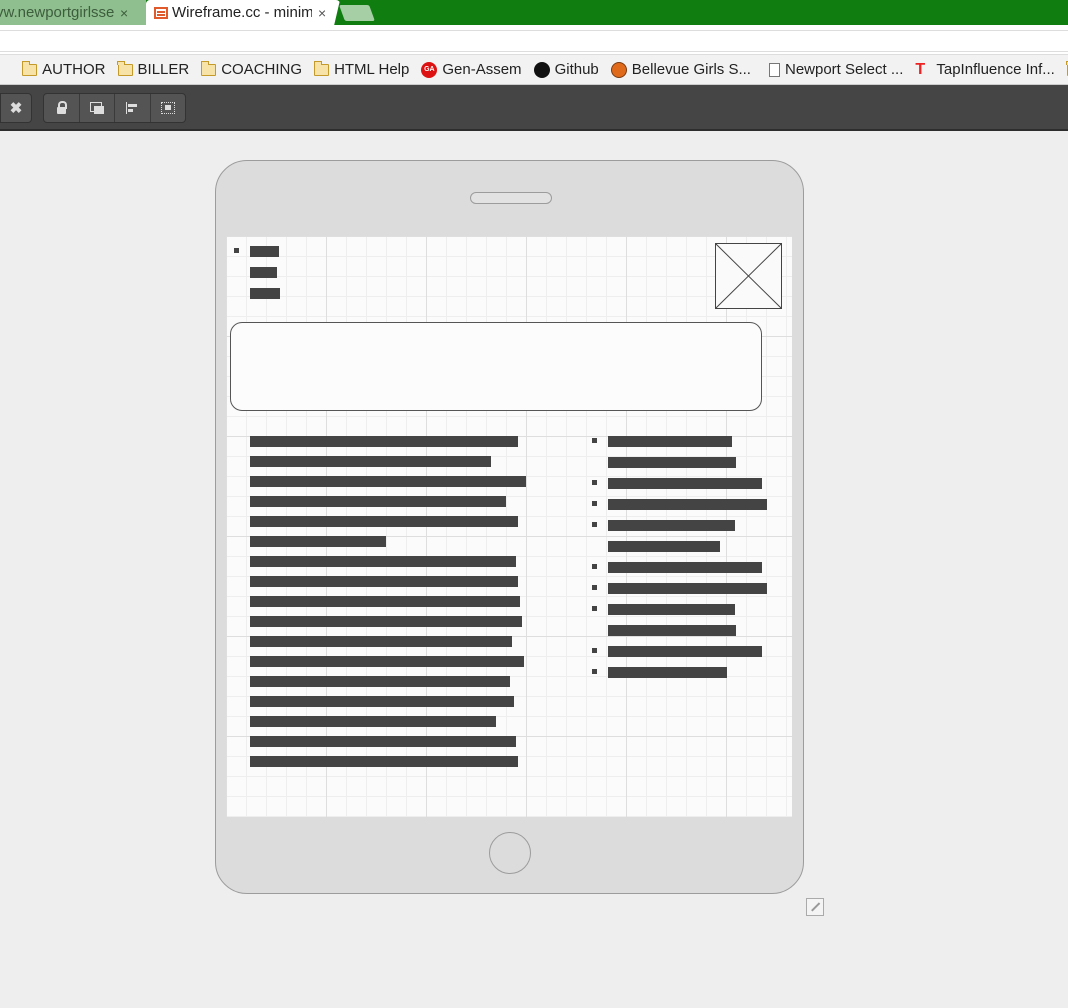 Image resolution: width=1068 pixels, height=1008 pixels. Describe the element at coordinates (161, 12) in the screenshot. I see `wireframe-favicon-icon` at that location.